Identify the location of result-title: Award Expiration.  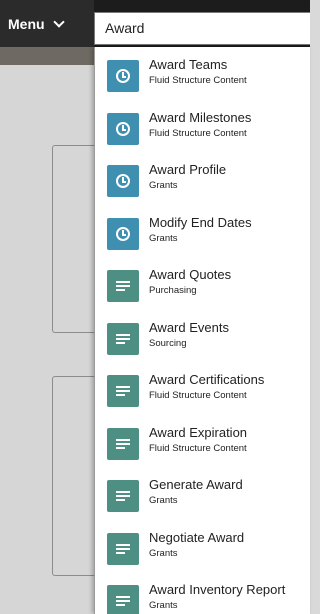
(198, 432).